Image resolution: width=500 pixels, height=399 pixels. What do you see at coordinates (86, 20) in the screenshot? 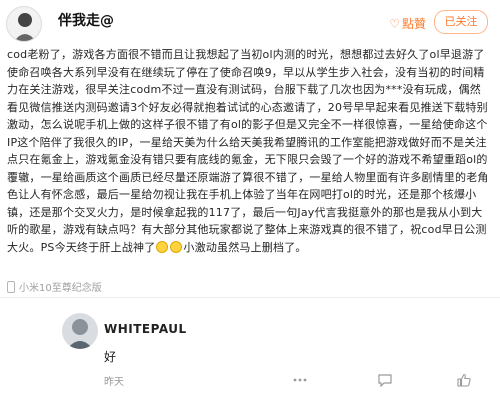
I see `post-author-name: 伴我走@` at bounding box center [86, 20].